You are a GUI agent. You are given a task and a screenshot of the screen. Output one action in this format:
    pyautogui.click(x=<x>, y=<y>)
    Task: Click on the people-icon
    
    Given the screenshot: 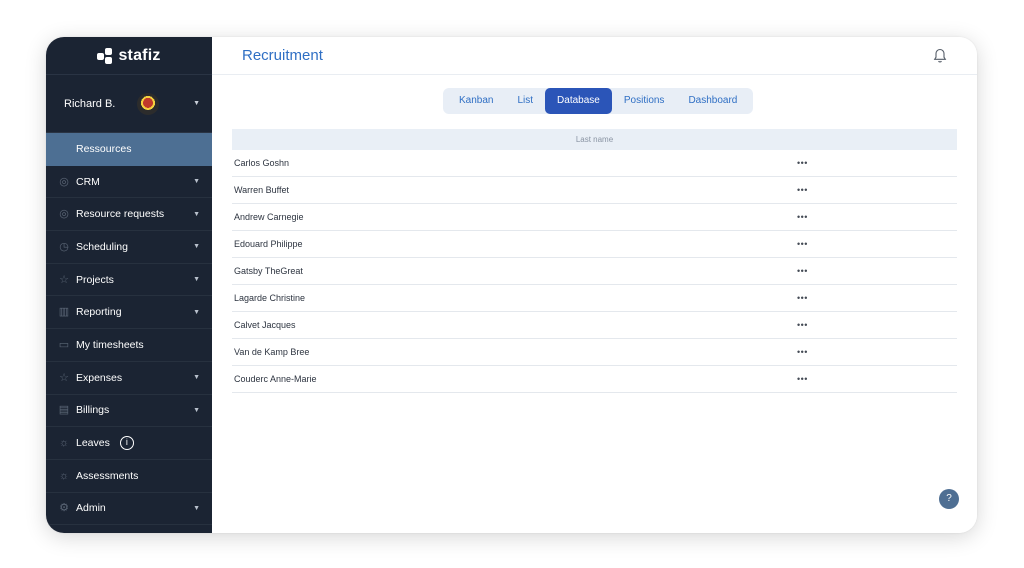 What is the action you would take?
    pyautogui.click(x=64, y=149)
    